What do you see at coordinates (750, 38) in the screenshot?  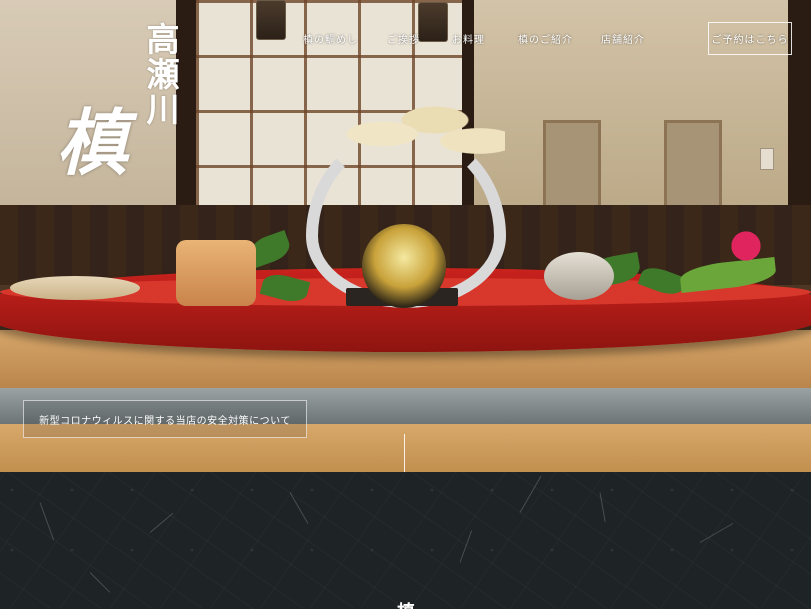 I see `reservation-button: ご予約はこちら` at bounding box center [750, 38].